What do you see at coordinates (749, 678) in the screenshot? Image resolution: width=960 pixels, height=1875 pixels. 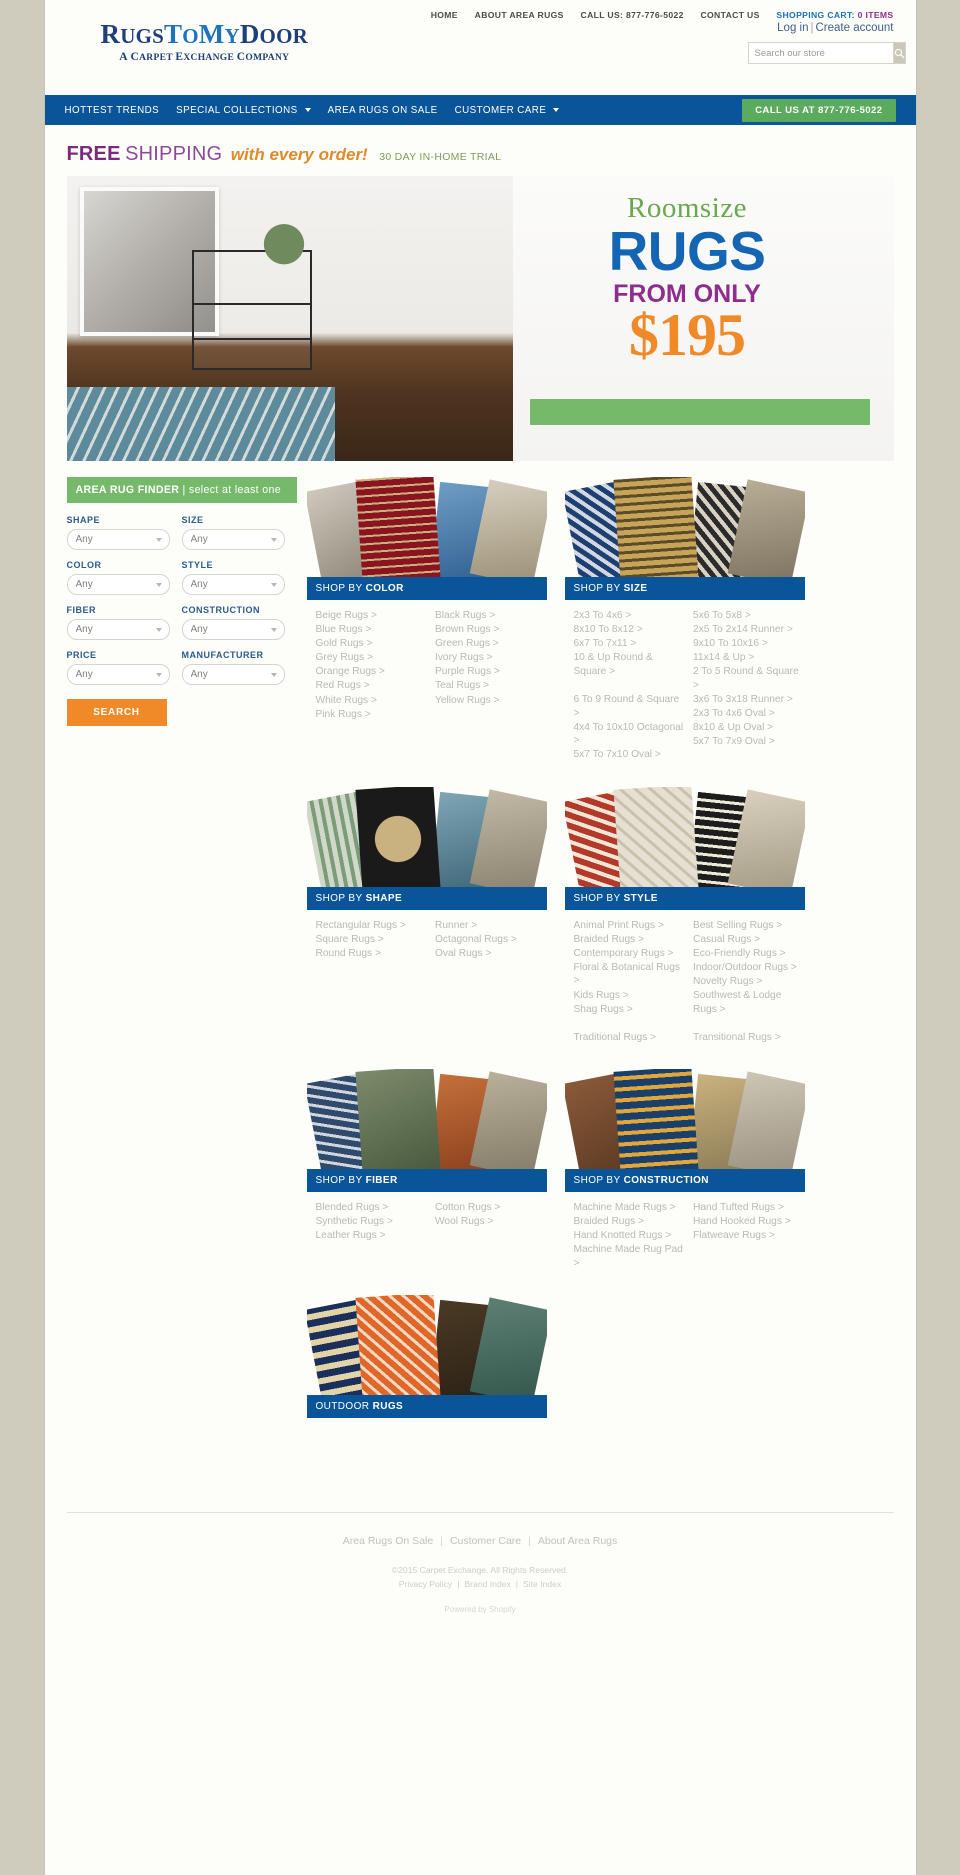 I see `category-link: 2 To 5 Round & Square >` at bounding box center [749, 678].